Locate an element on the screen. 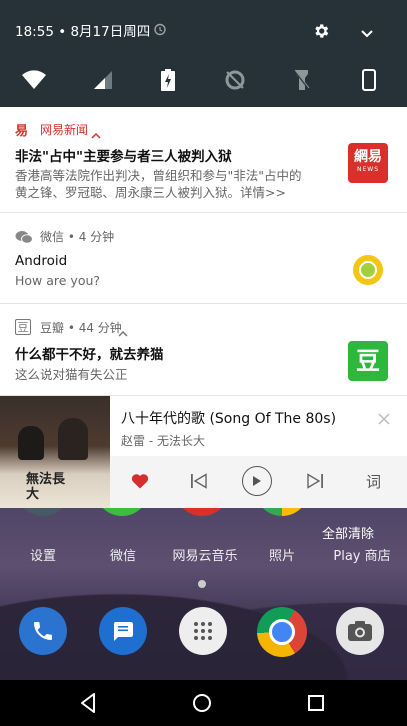 This screenshot has width=407, height=726. media-controls-row: 词 is located at coordinates (258, 482).